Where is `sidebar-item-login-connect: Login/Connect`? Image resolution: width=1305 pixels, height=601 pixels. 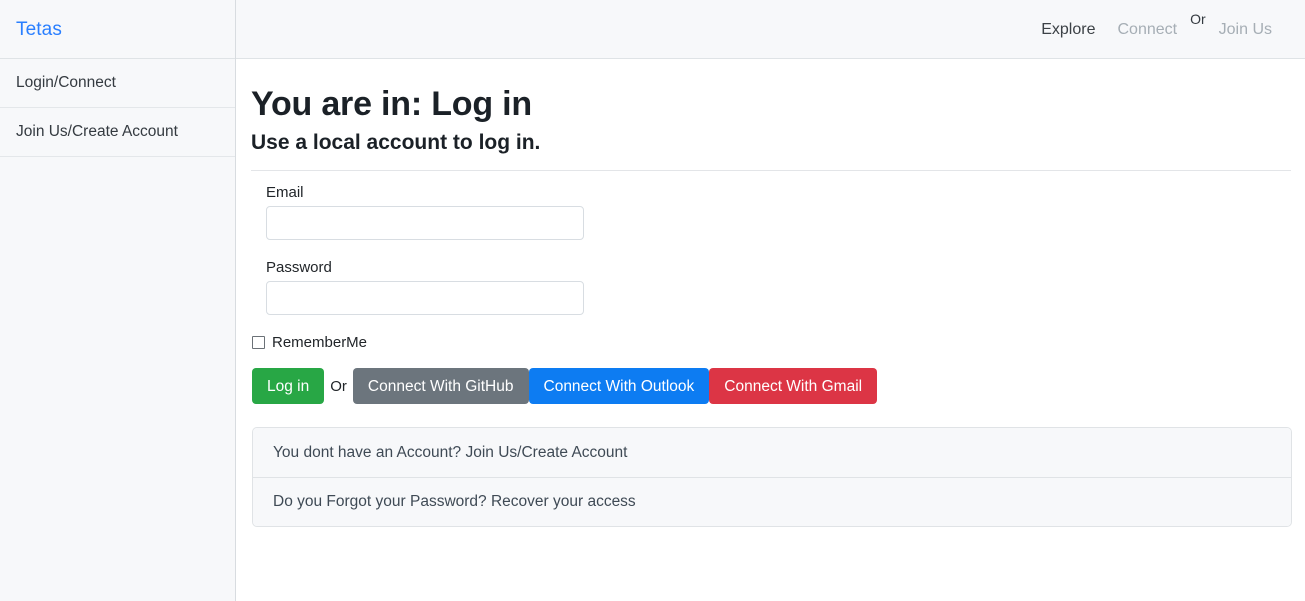 sidebar-item-login-connect: Login/Connect is located at coordinates (117, 83).